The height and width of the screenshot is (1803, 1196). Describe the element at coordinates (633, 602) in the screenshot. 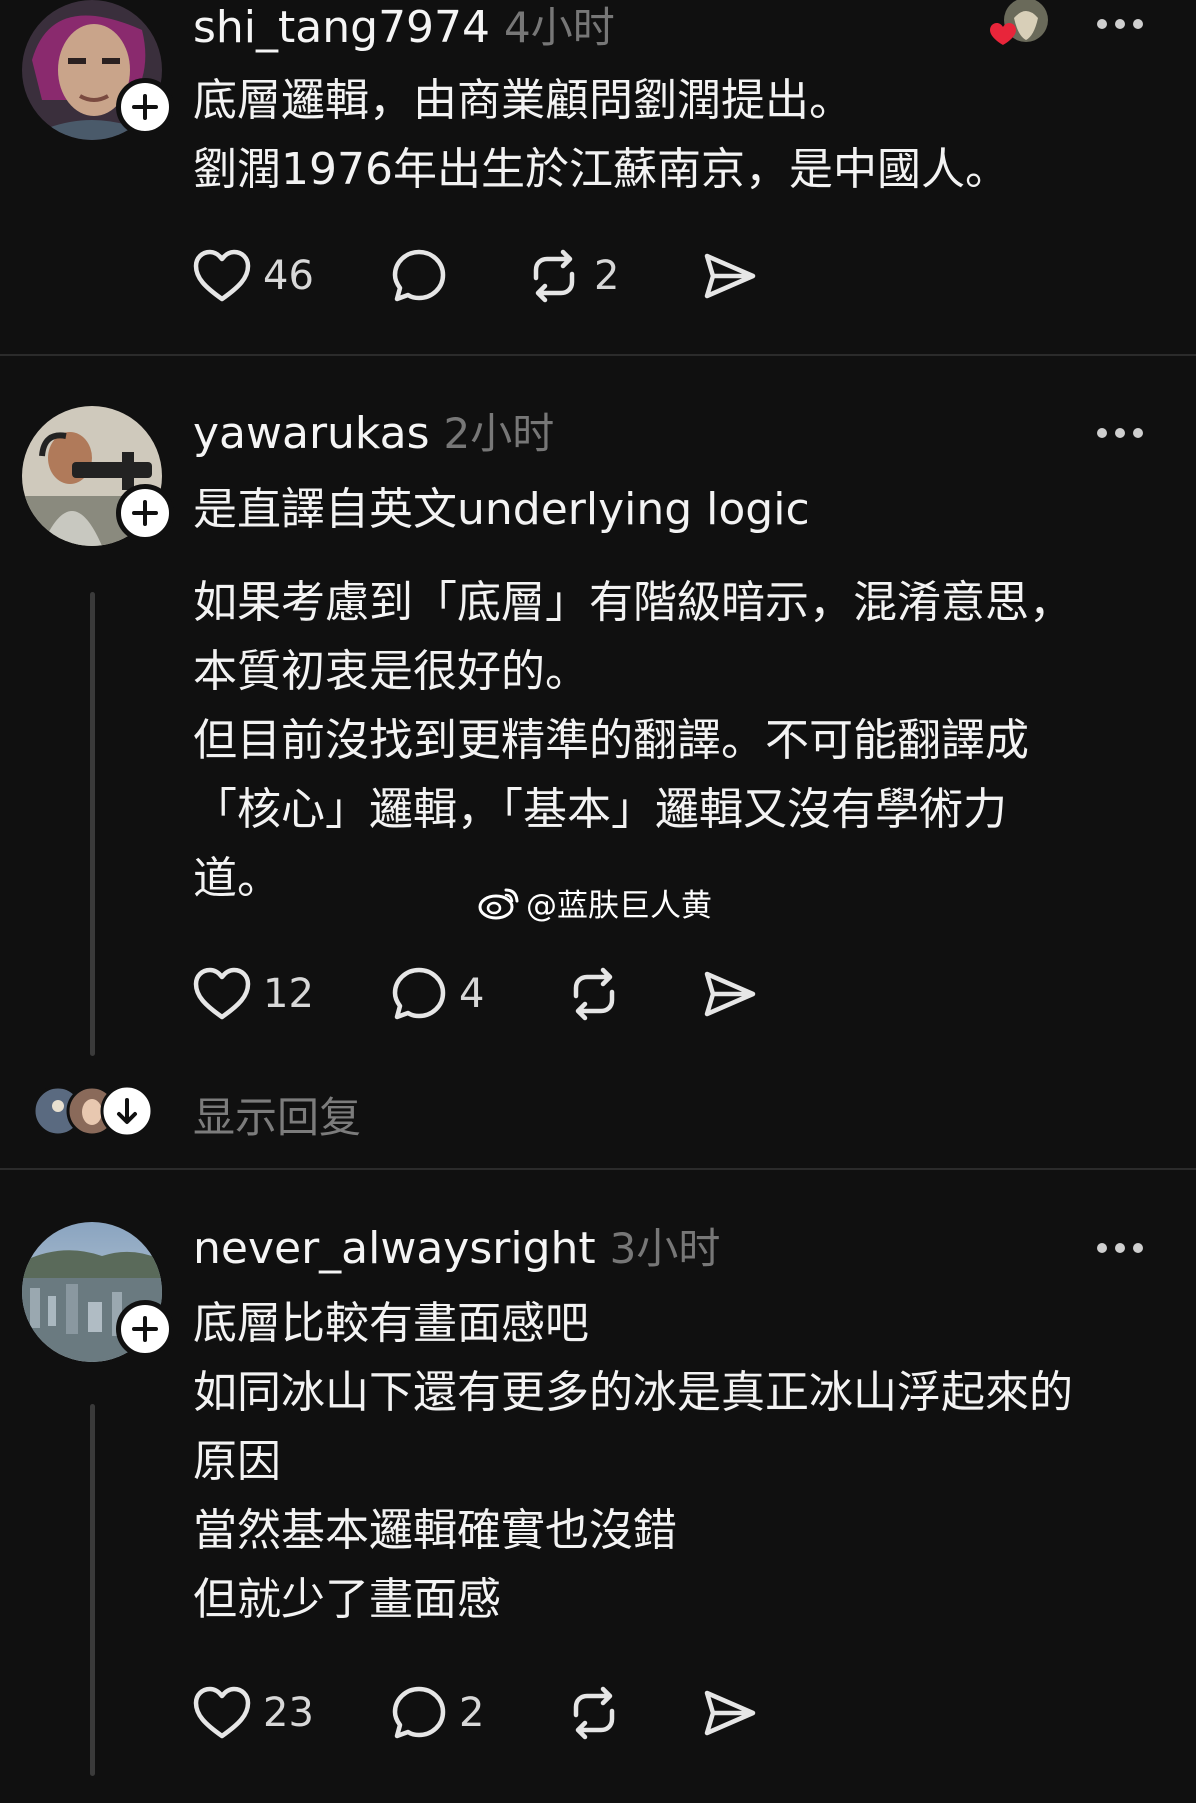

I see `post-text-line: 如果考慮到「底層」有階級暗示，混淆意思，` at that location.